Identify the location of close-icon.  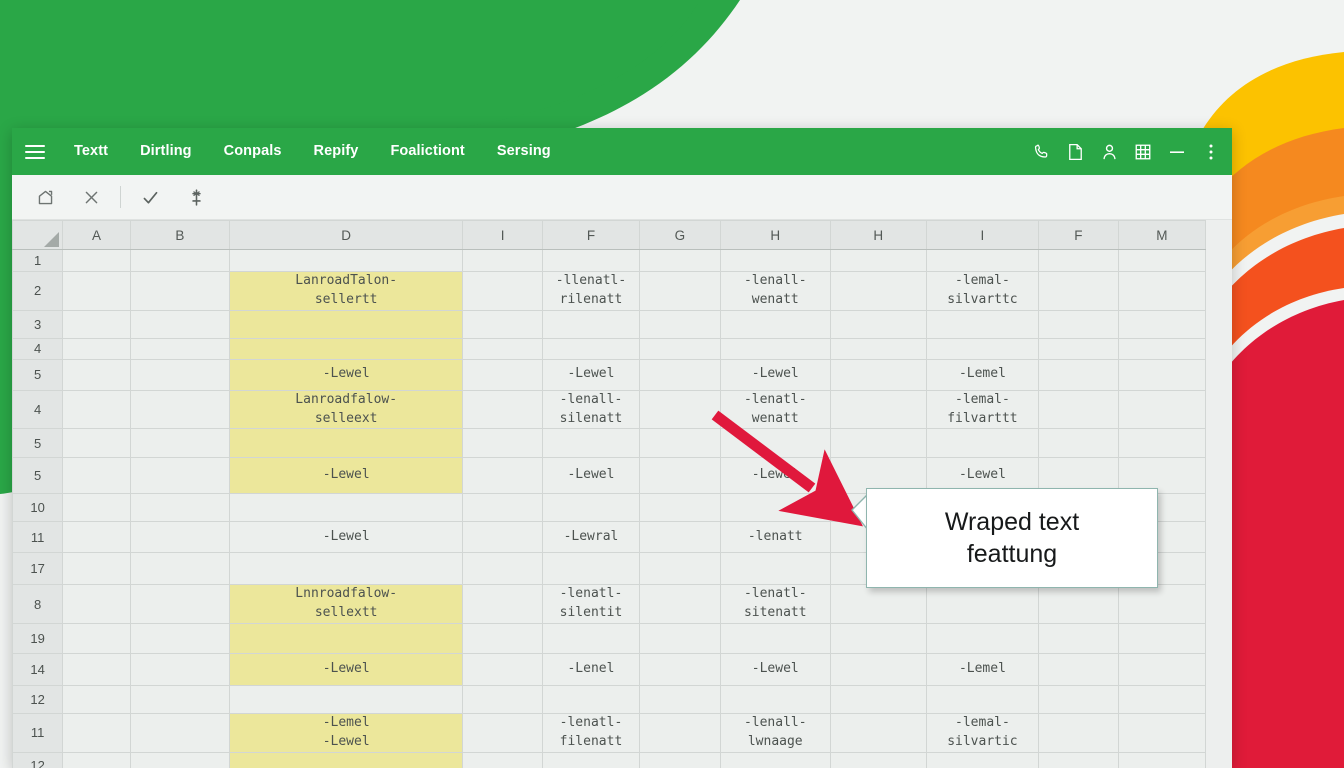
(91, 197).